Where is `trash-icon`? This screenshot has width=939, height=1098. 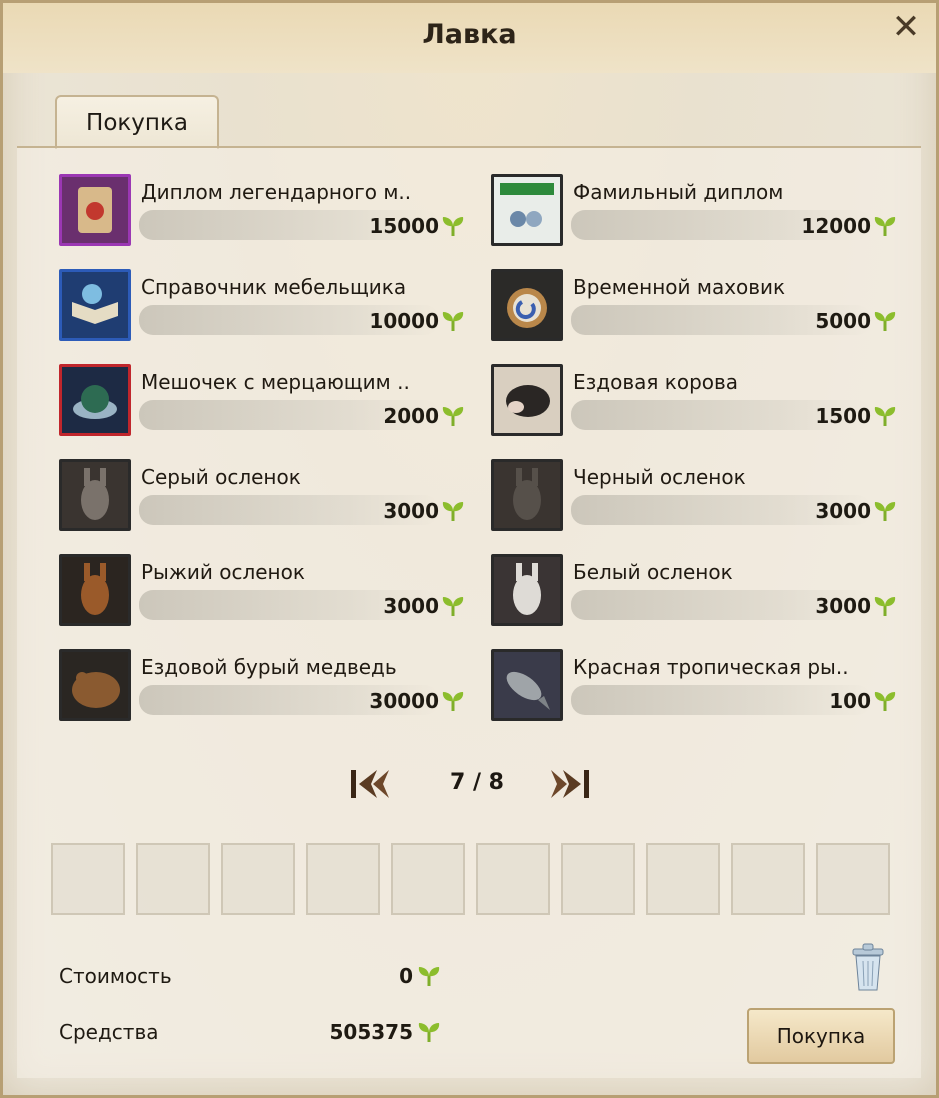 trash-icon is located at coordinates (868, 967).